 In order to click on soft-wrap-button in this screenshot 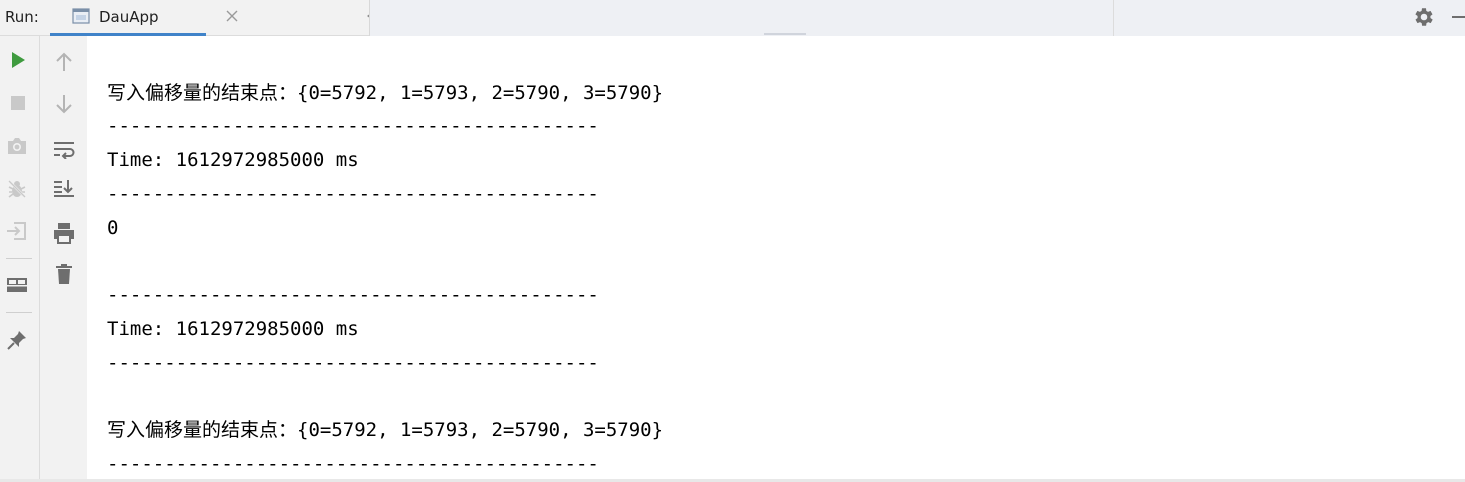, I will do `click(64, 149)`.